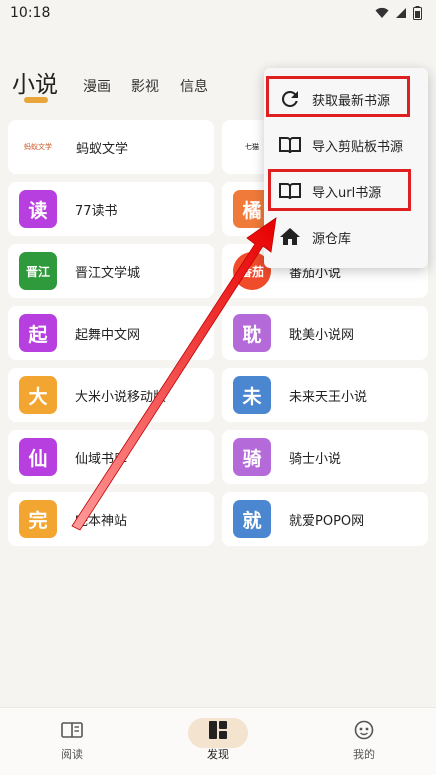 The width and height of the screenshot is (436, 775). I want to click on status-time: 10:18, so click(30, 13).